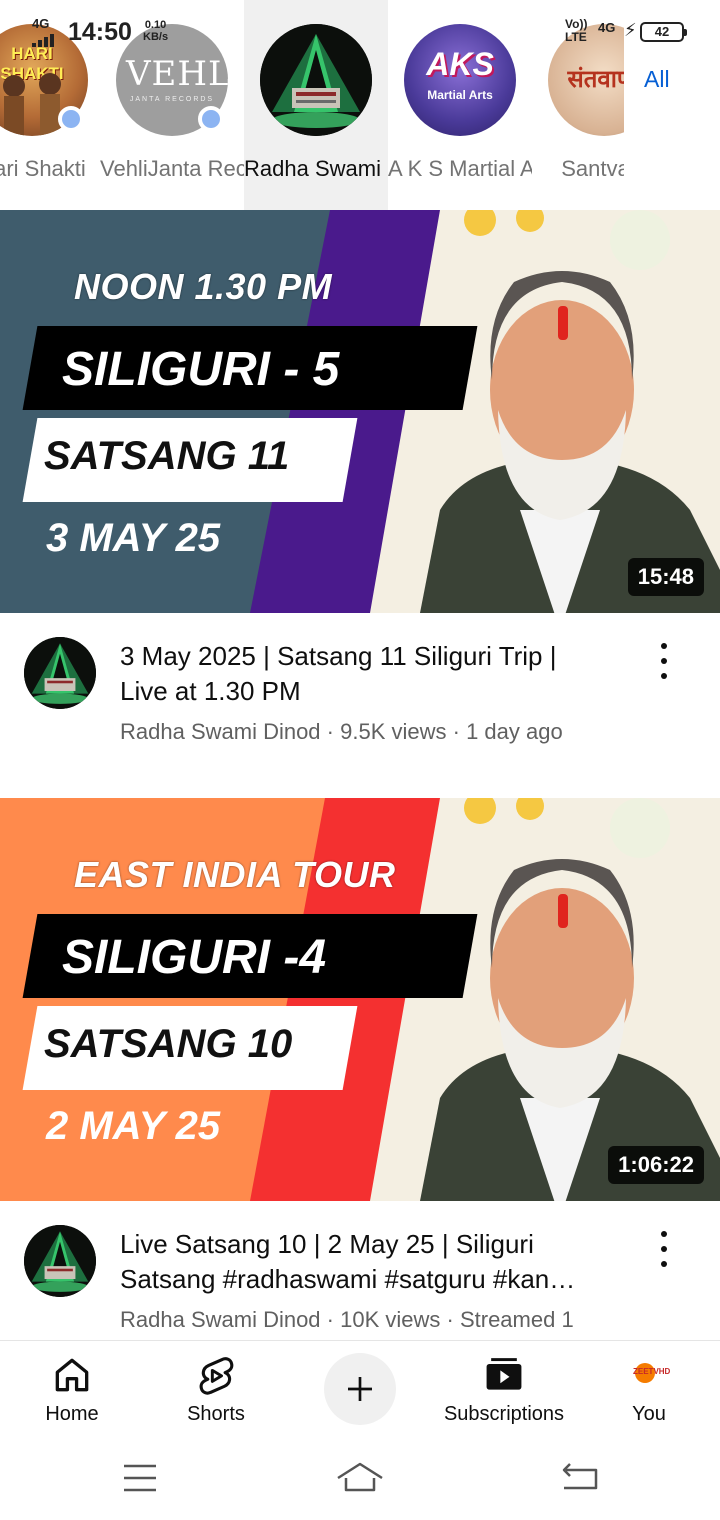 This screenshot has width=720, height=1520. I want to click on channel-avatar: AKS Martial Arts, so click(460, 80).